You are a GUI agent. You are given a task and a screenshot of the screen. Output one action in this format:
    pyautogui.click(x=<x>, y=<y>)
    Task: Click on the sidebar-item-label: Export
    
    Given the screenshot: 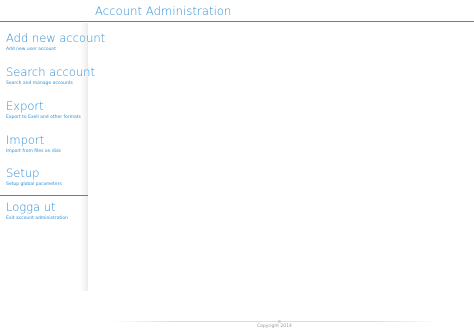 What is the action you would take?
    pyautogui.click(x=25, y=106)
    